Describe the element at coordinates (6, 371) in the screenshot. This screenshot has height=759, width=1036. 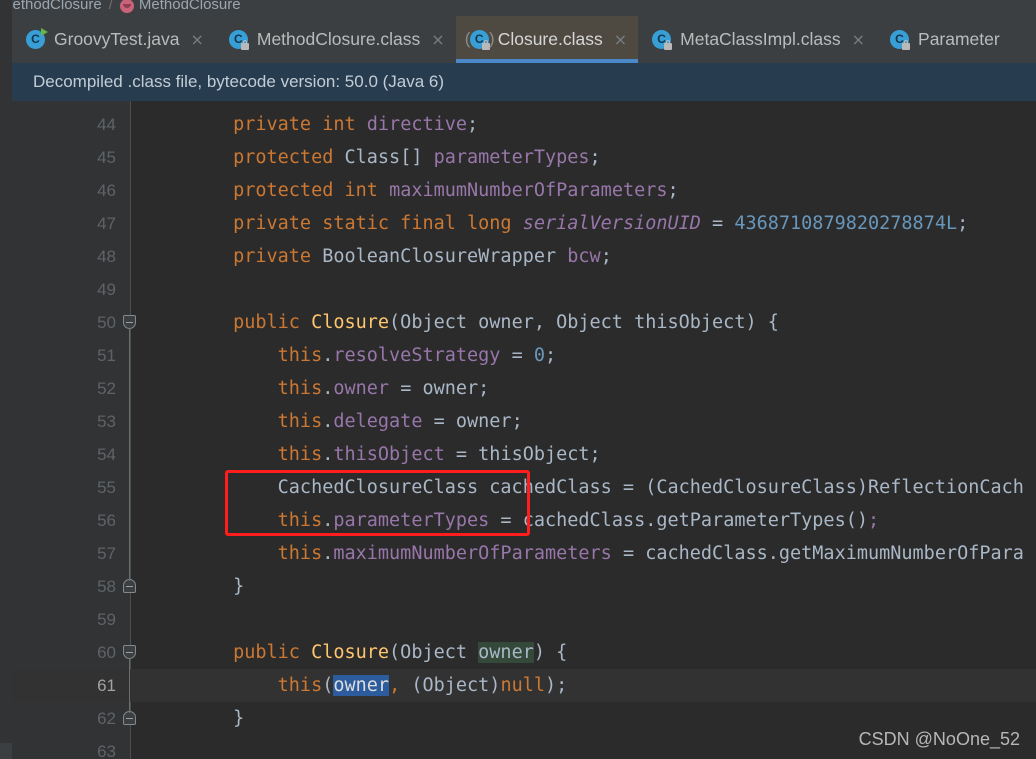
I see `tool-window-stripe` at that location.